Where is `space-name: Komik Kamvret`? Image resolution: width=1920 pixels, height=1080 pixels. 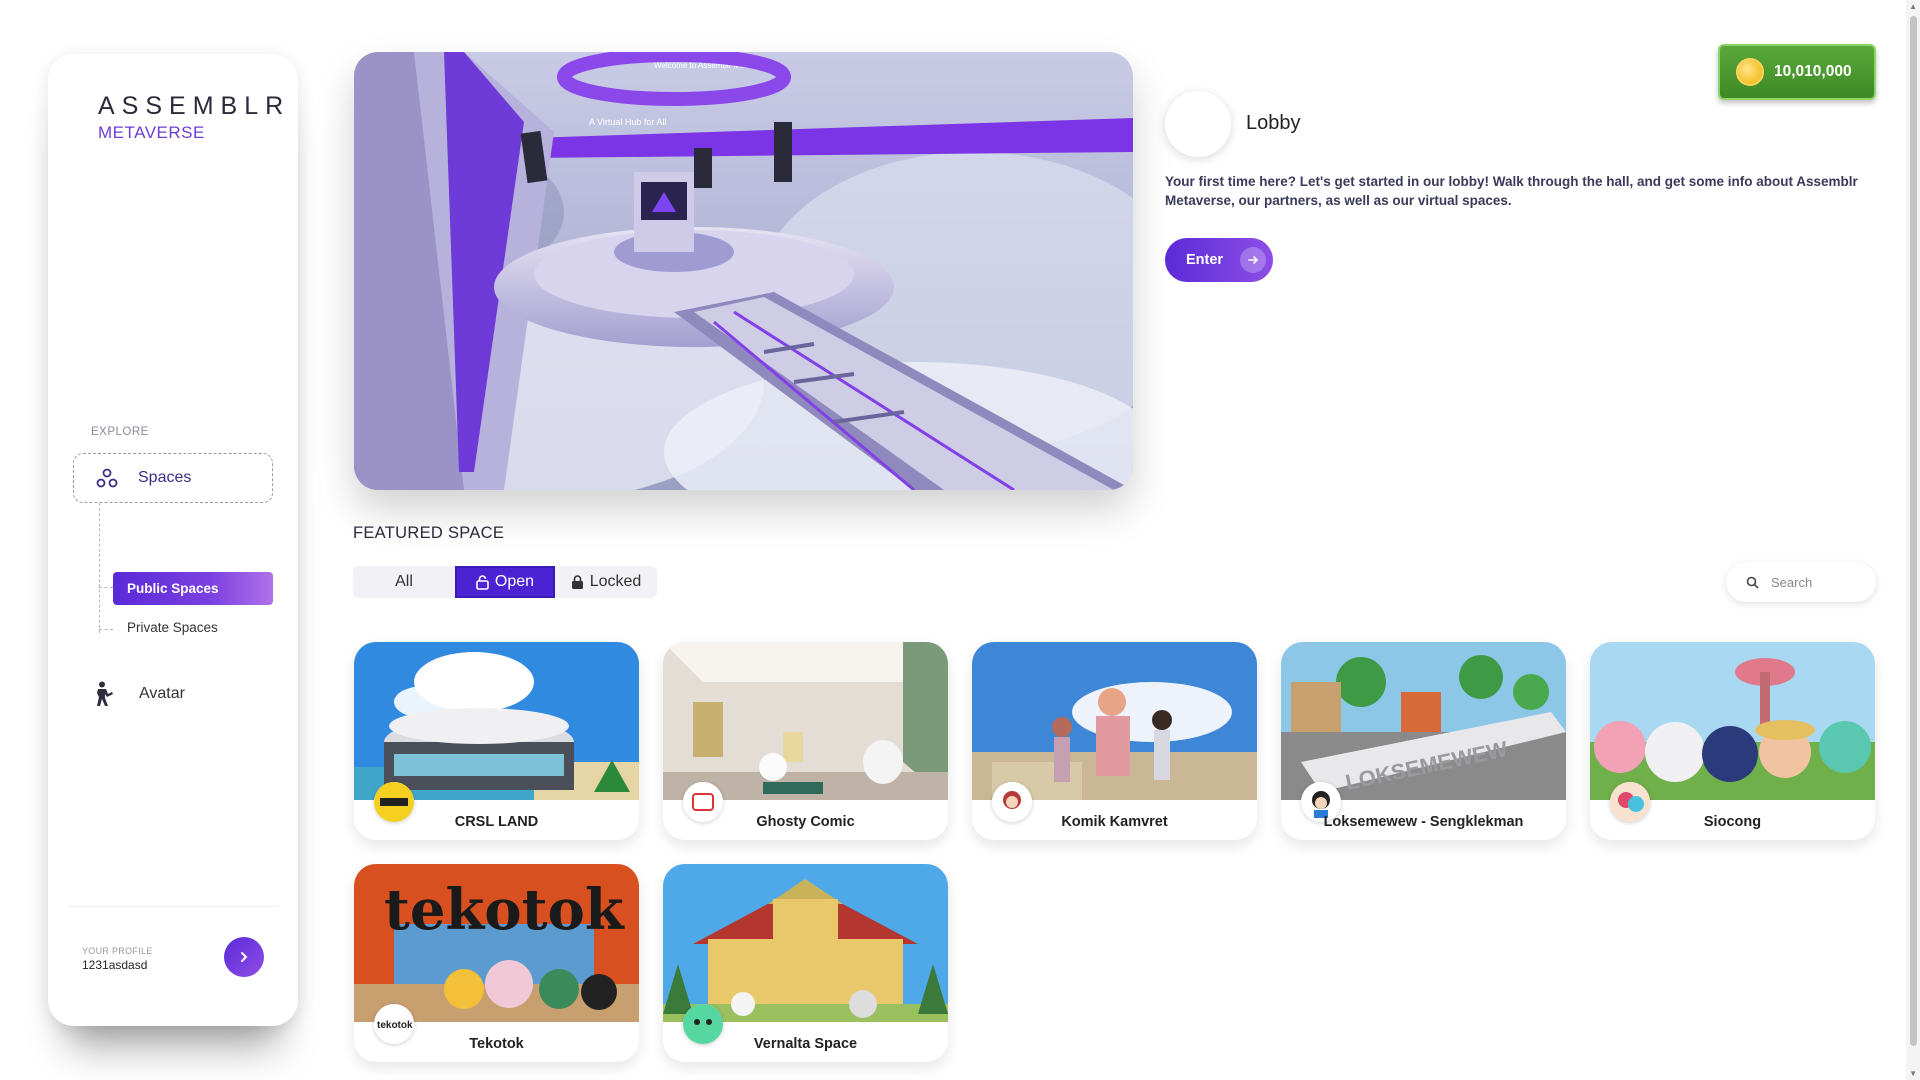 space-name: Komik Kamvret is located at coordinates (1114, 822).